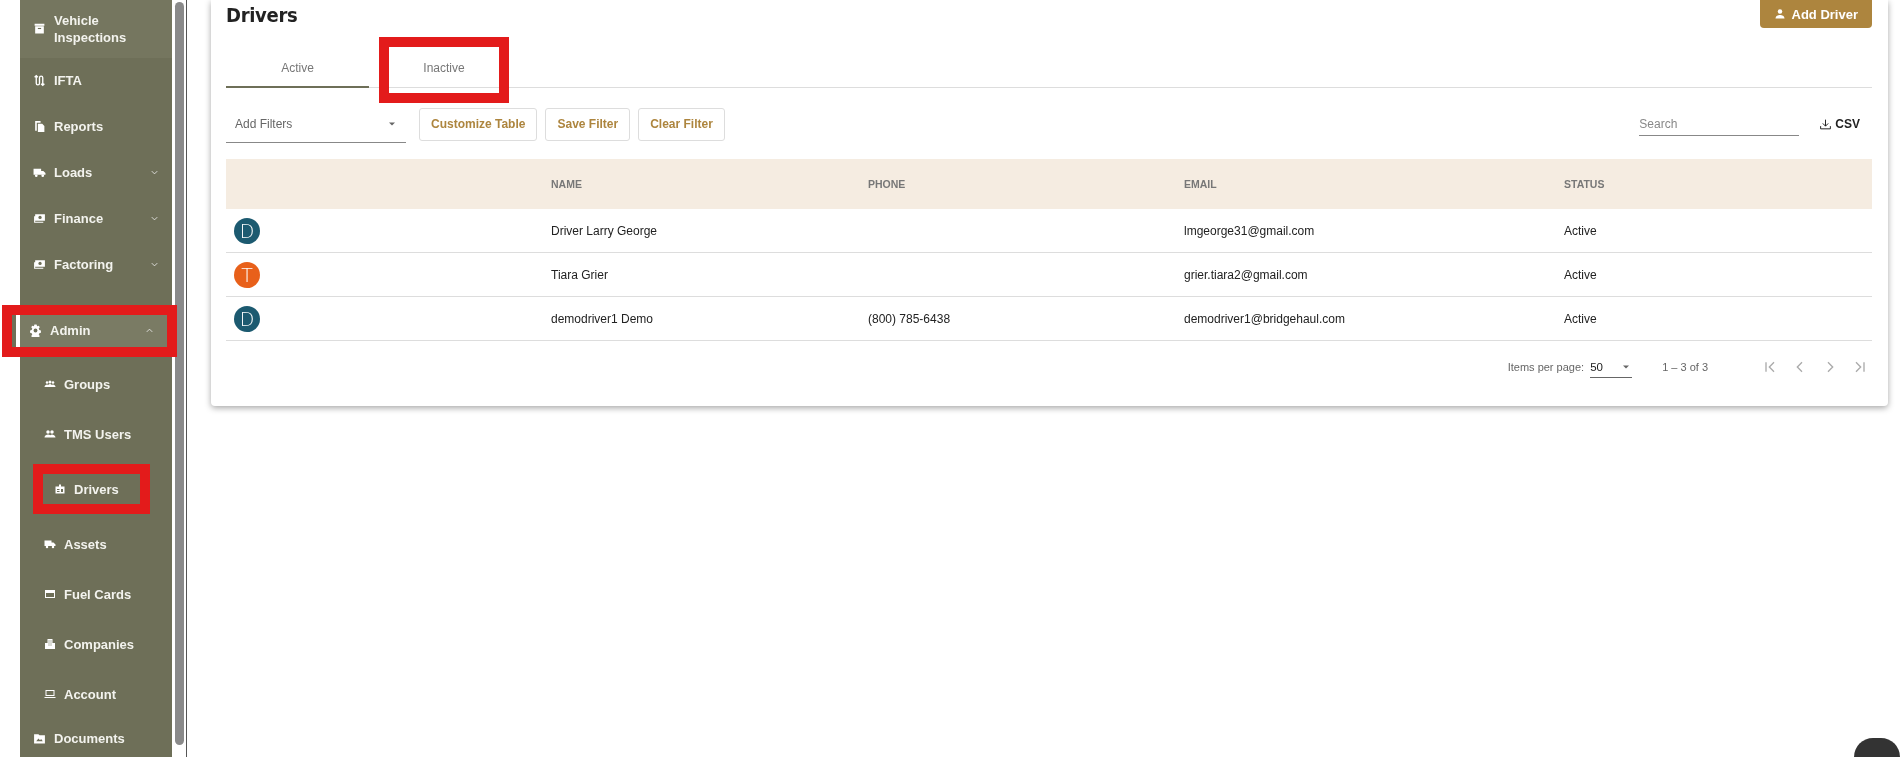  Describe the element at coordinates (709, 184) in the screenshot. I see `column-header: NAME` at that location.